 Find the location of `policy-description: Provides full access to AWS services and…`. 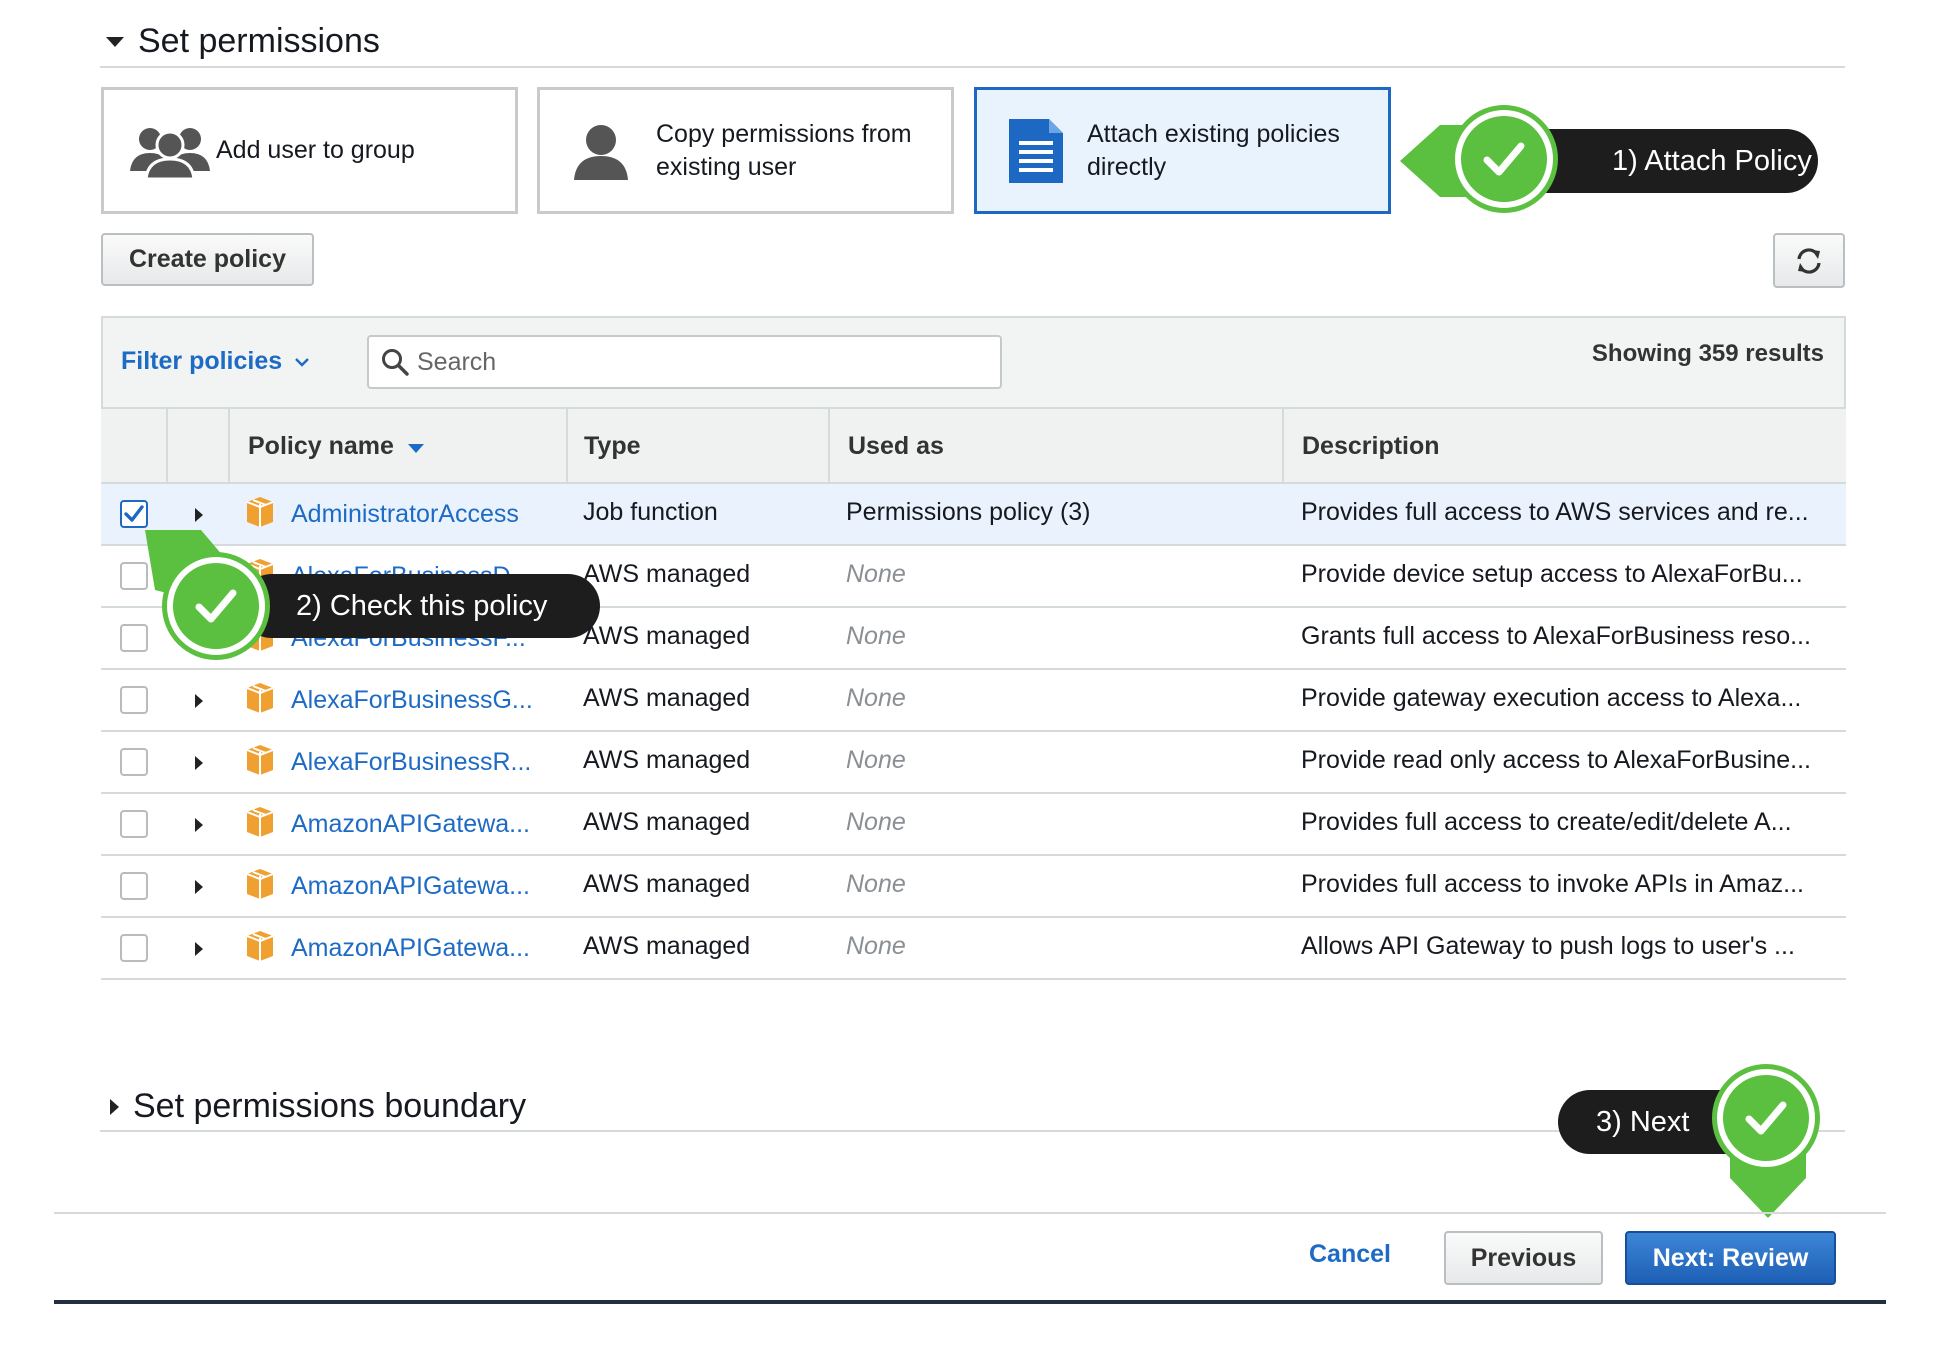

policy-description: Provides full access to AWS services and… is located at coordinates (1555, 512).